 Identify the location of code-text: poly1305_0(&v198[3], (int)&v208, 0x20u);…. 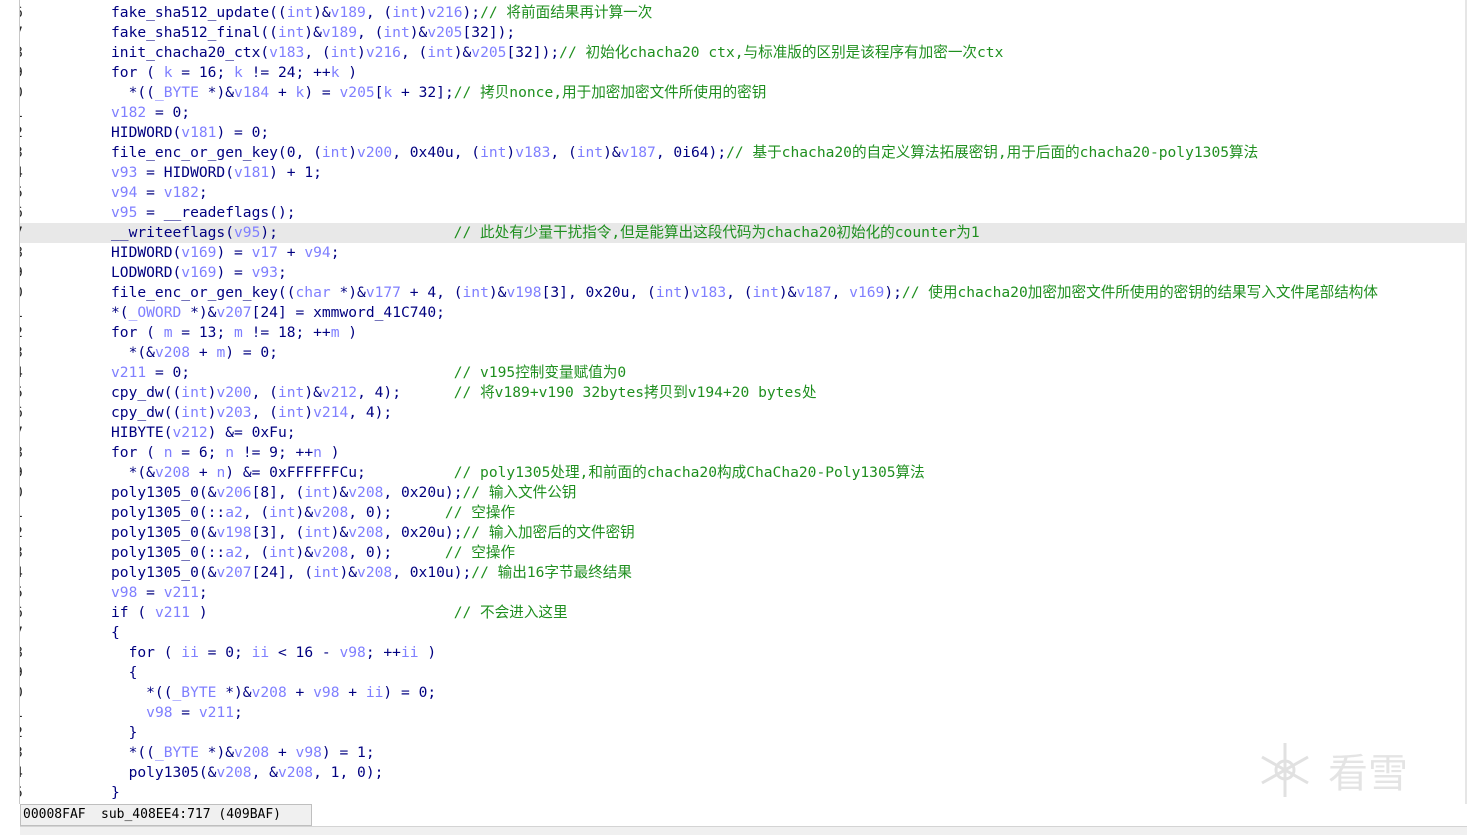
(373, 532).